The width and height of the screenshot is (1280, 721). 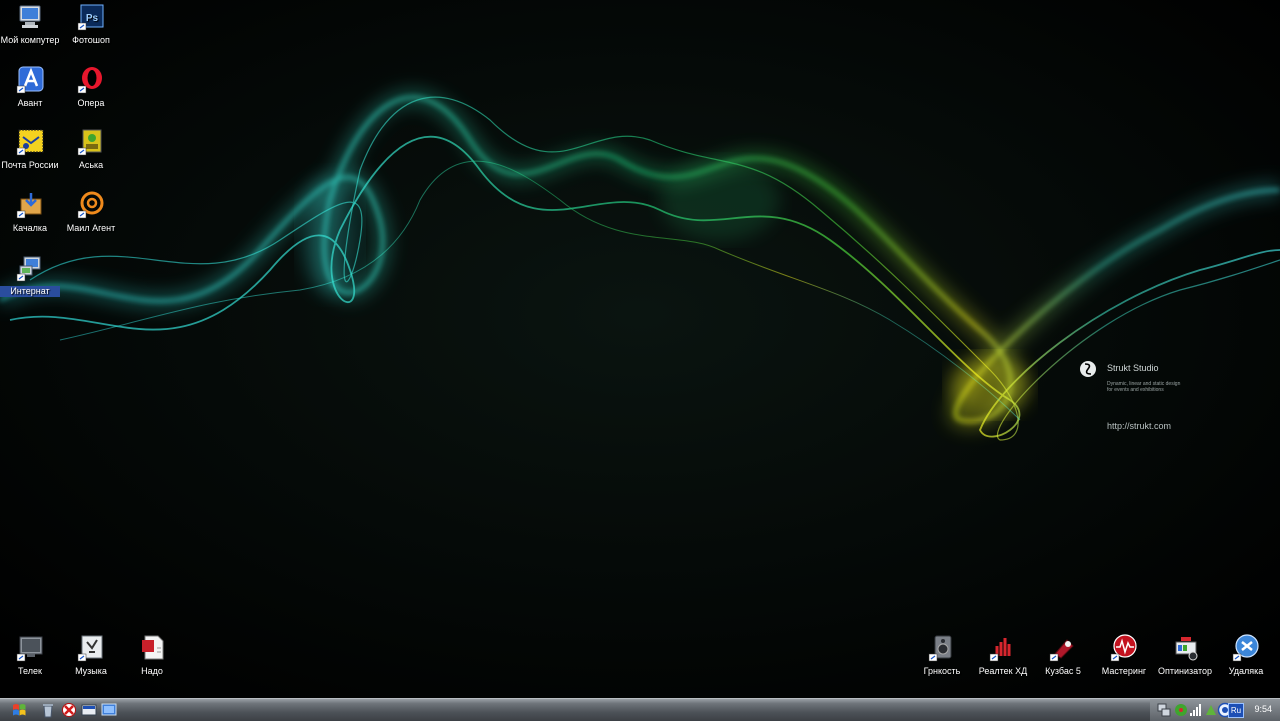 I want to click on language-indicator: Ru, so click(x=1236, y=710).